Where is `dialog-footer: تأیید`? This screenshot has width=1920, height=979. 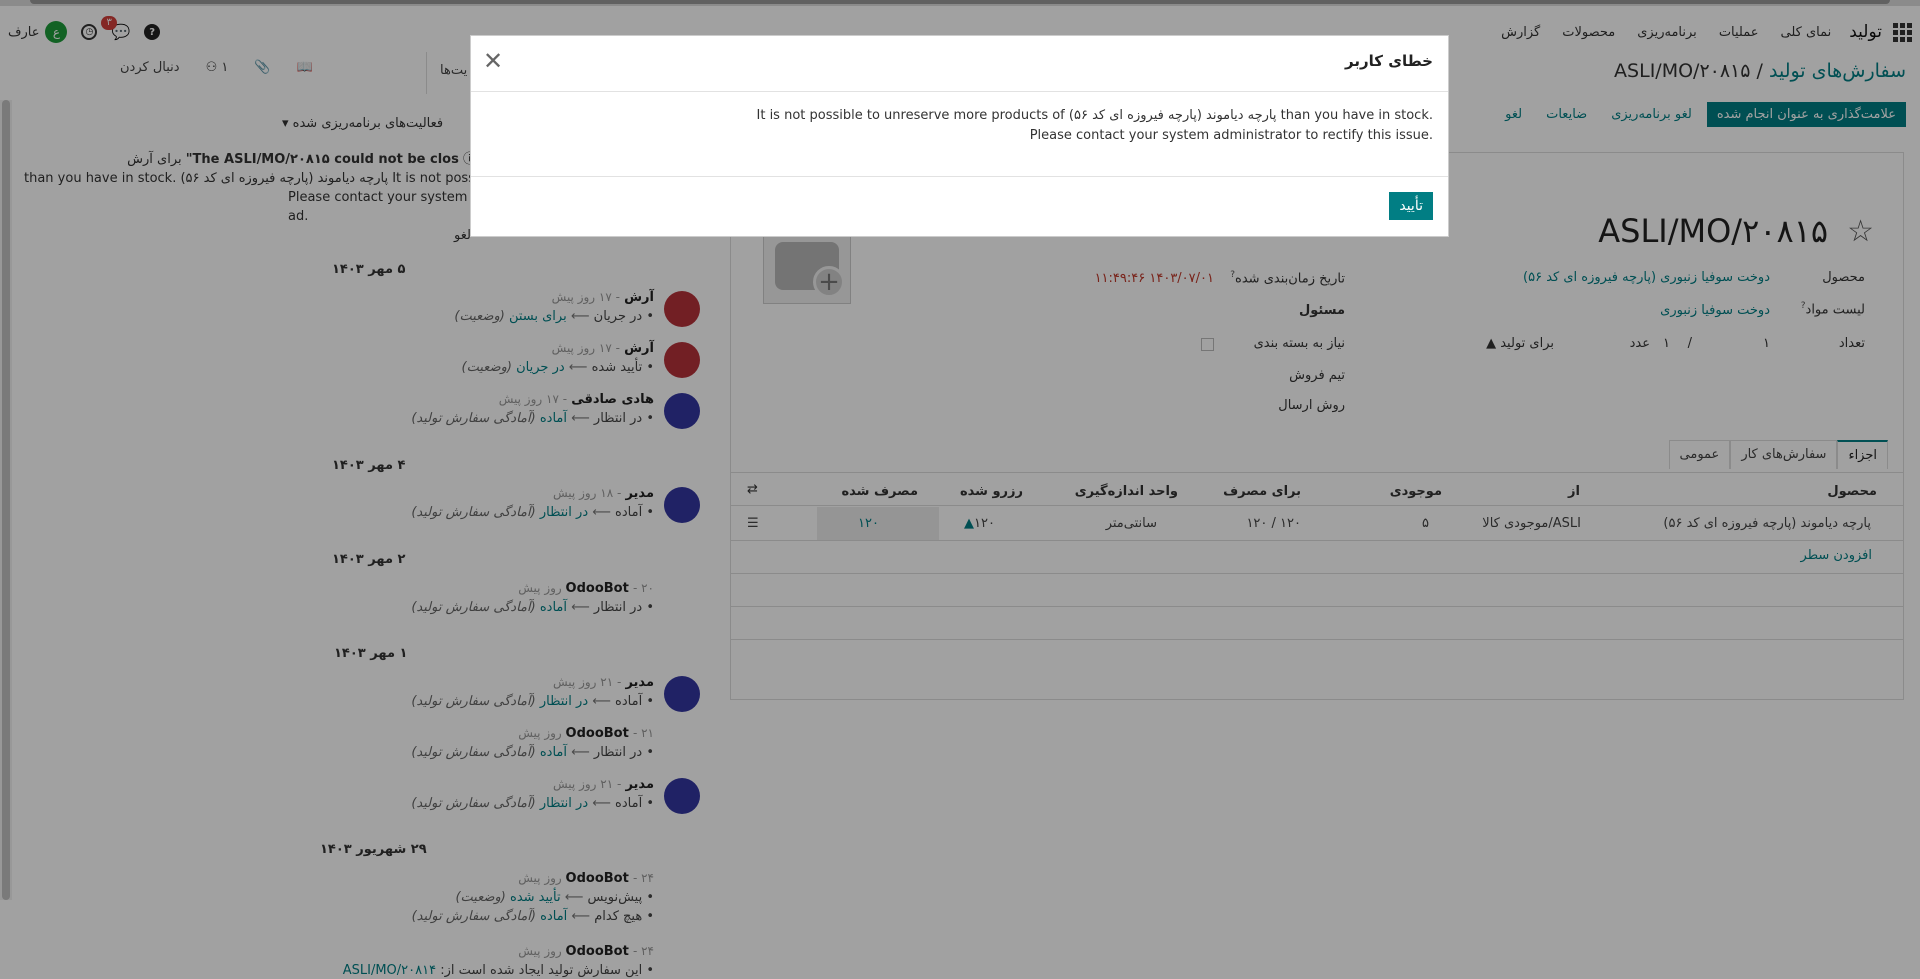 dialog-footer: تأیید is located at coordinates (959, 206).